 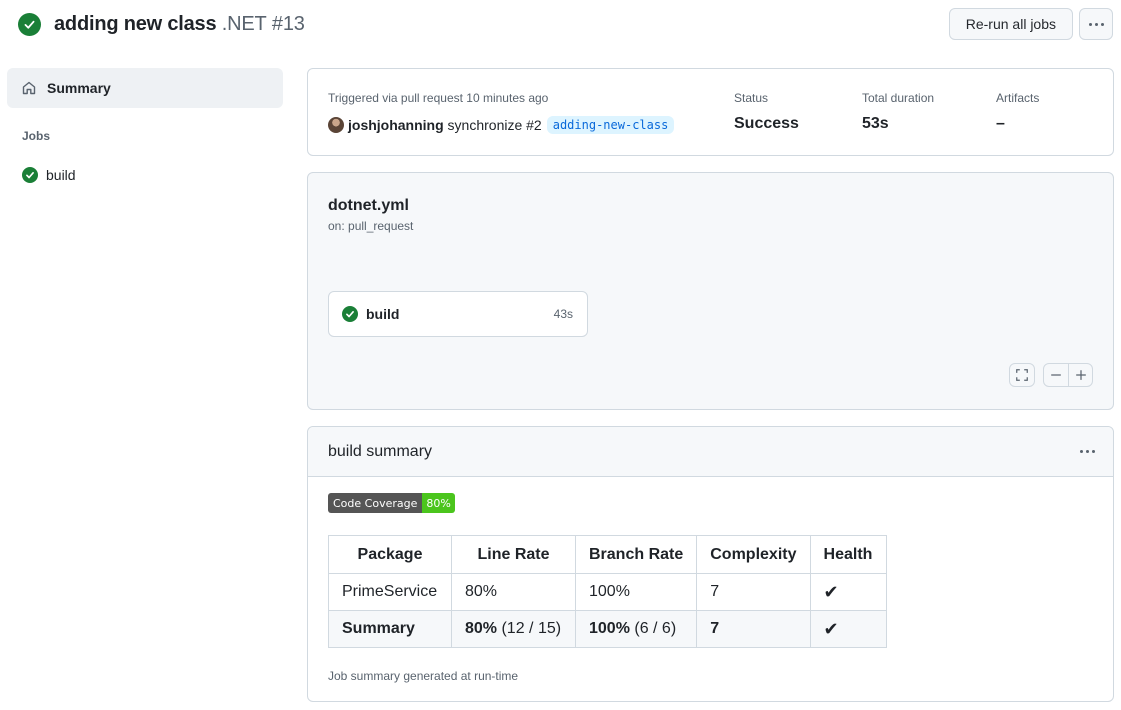 I want to click on zoom-in-icon, so click(x=1080, y=375).